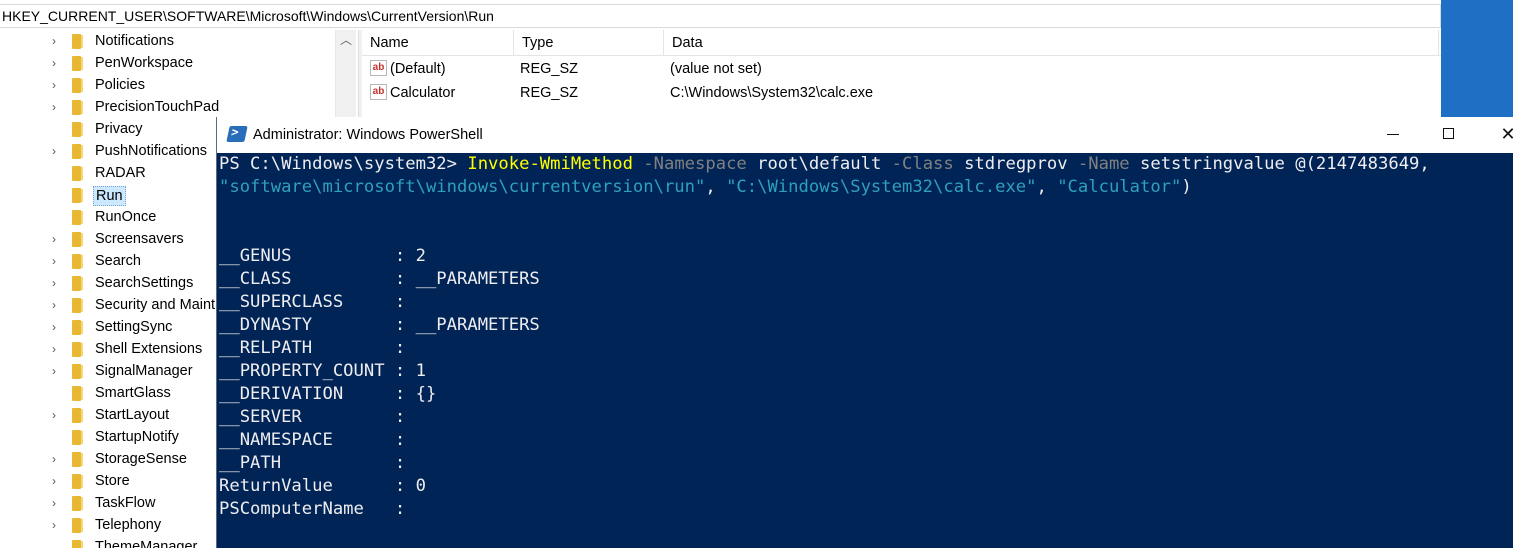 This screenshot has height=548, width=1513. I want to click on value-type: REG_SZ, so click(549, 93).